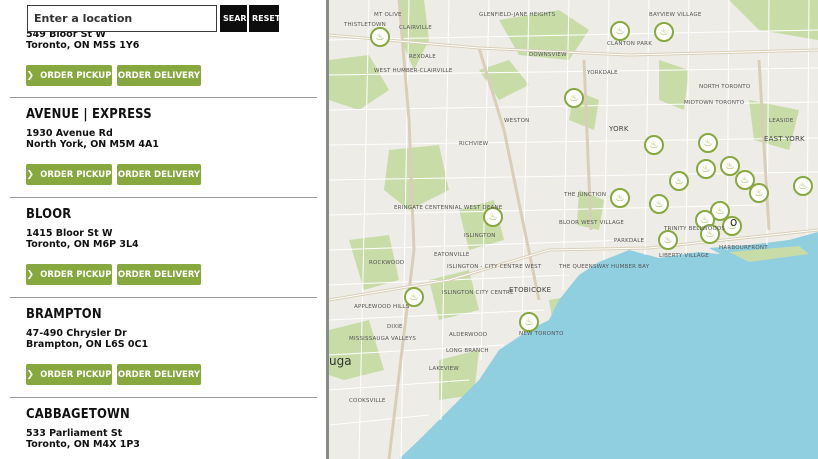 Image resolution: width=818 pixels, height=459 pixels. Describe the element at coordinates (64, 314) in the screenshot. I see `store-name: Brampton` at that location.